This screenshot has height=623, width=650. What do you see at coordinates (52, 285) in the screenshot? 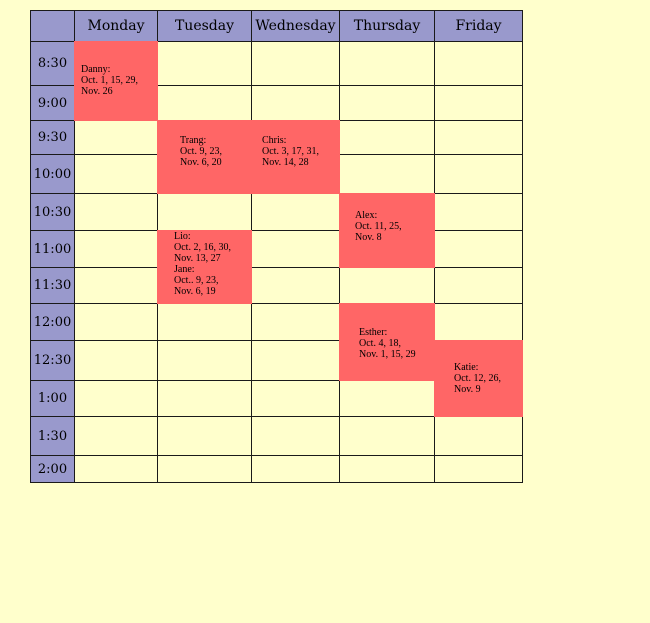
I see `time-label: 11:30` at bounding box center [52, 285].